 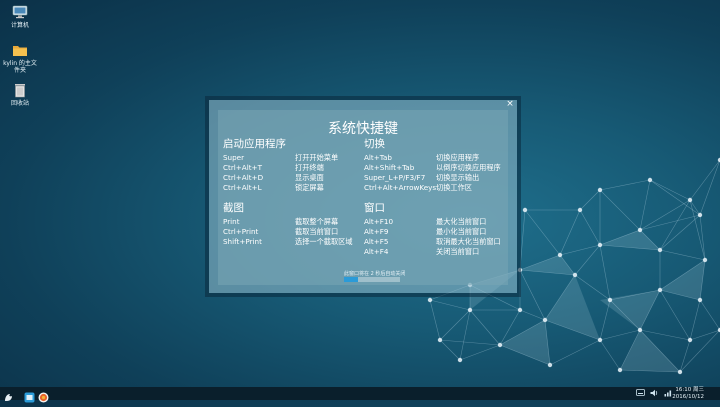 I want to click on shortcut-desc: 切换应用程序, so click(x=458, y=157).